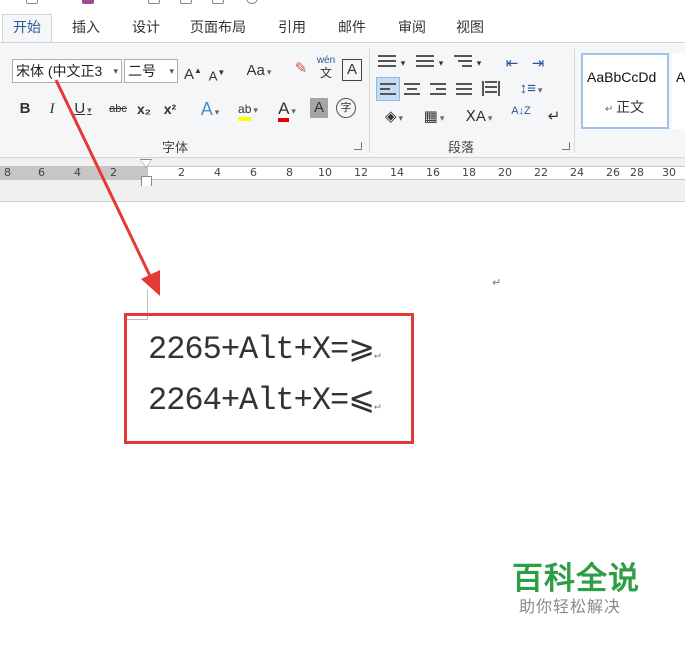  What do you see at coordinates (425, 62) in the screenshot?
I see `numbering-icon` at bounding box center [425, 62].